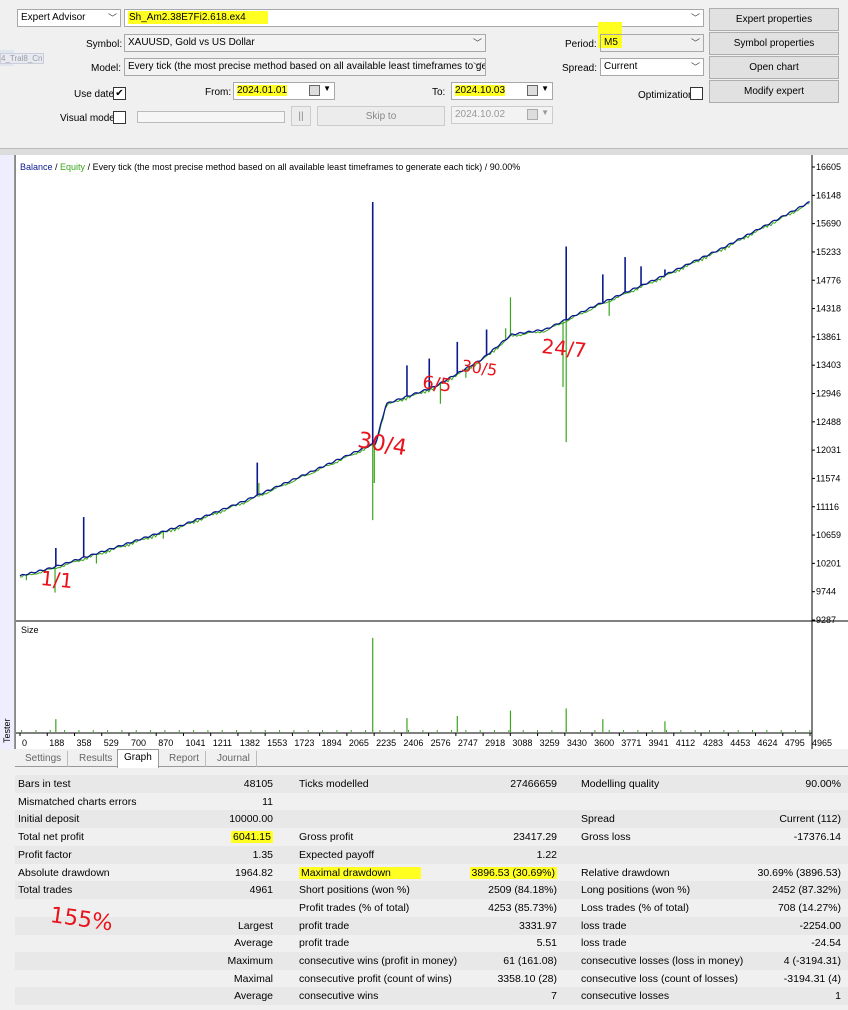  Describe the element at coordinates (620, 784) in the screenshot. I see `table-cell: Modelling quality` at that location.